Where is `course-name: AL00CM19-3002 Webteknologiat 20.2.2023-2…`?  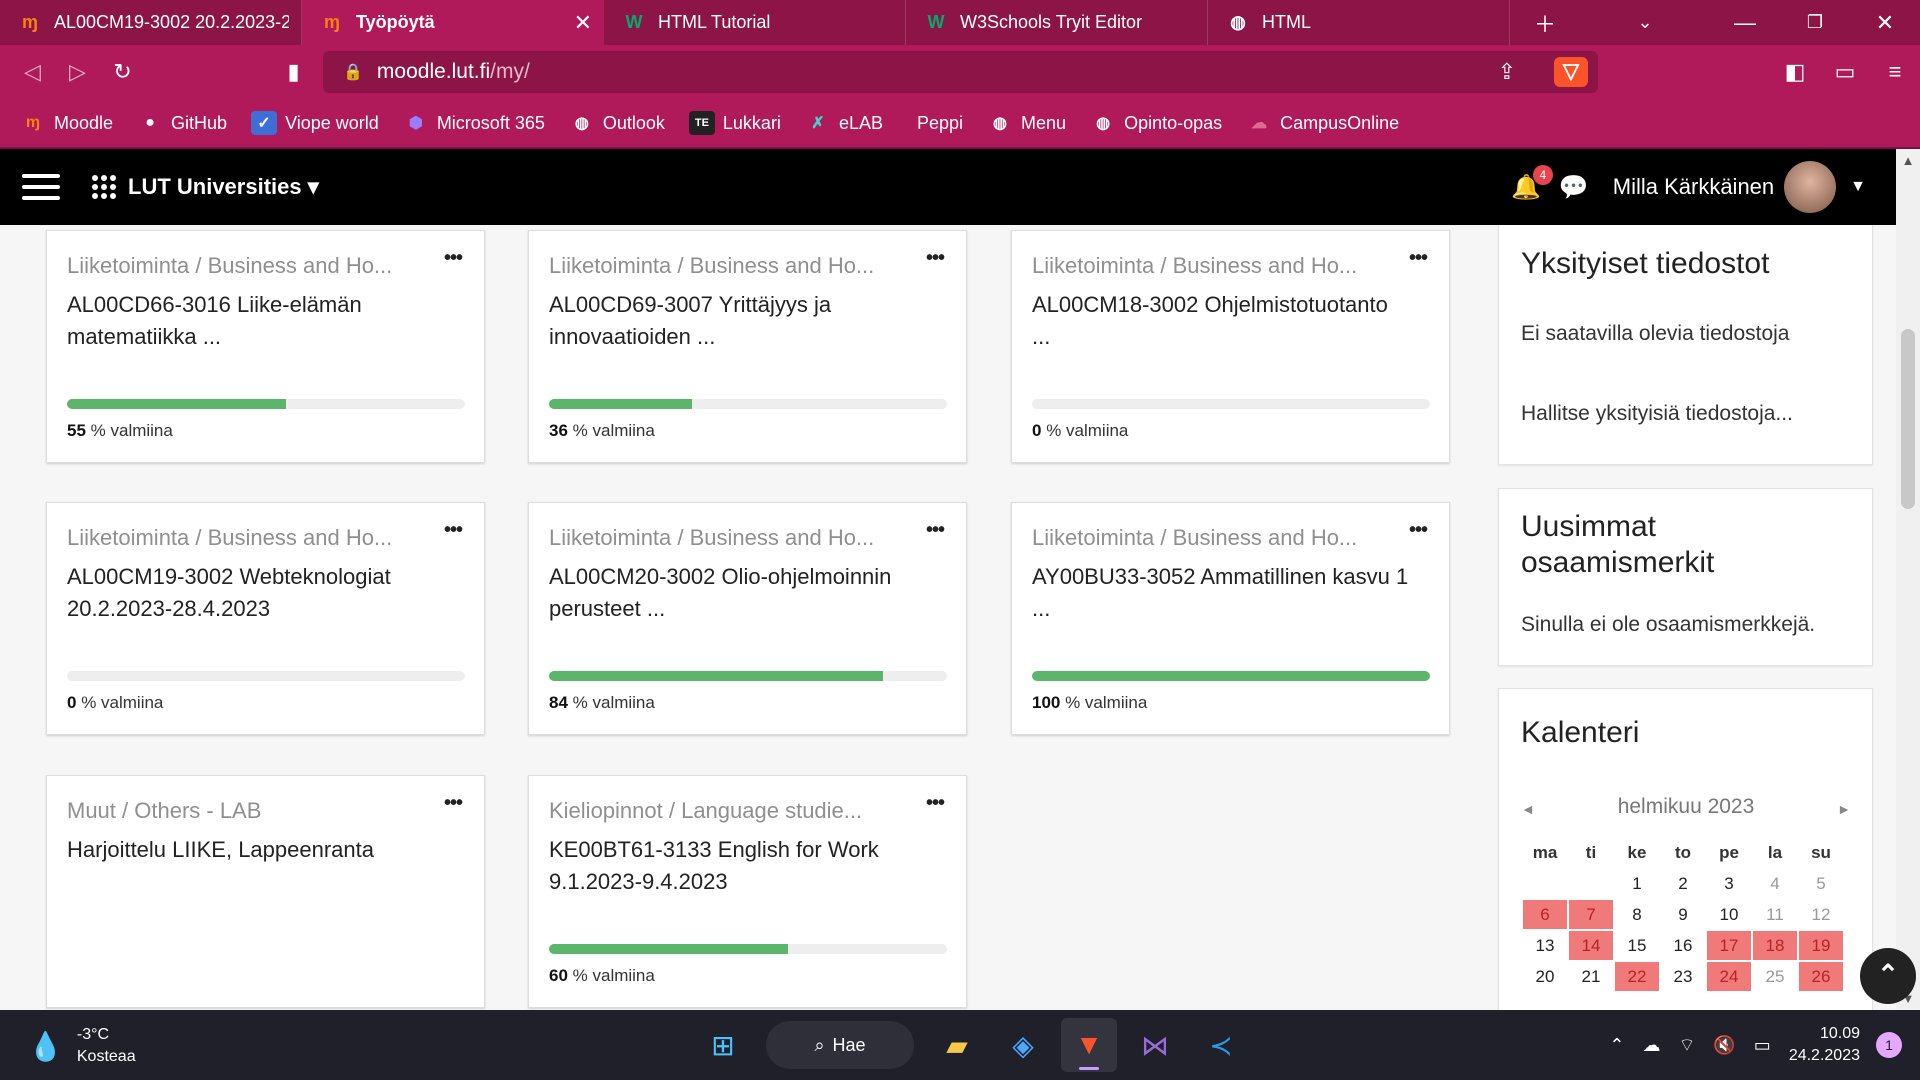
course-name: AL00CM19-3002 Webteknologiat 20.2.2023-2… is located at coordinates (257, 593).